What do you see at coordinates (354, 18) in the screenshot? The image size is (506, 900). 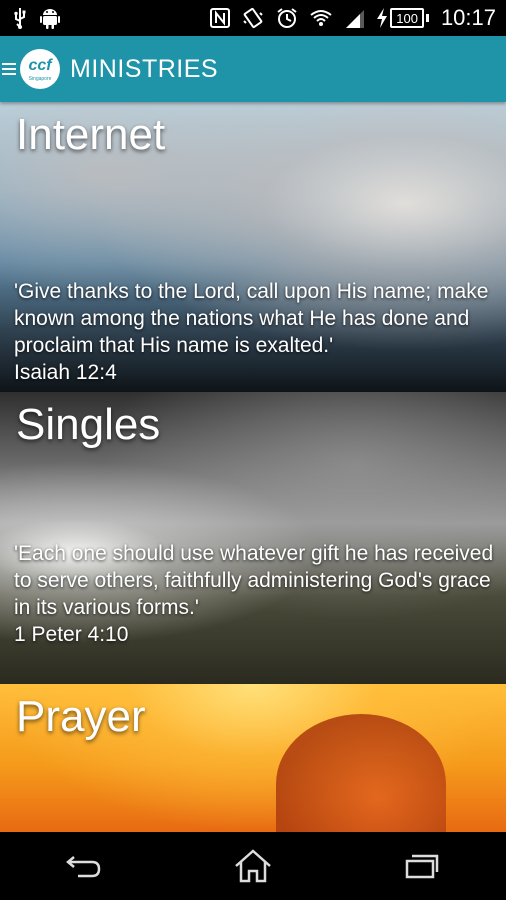 I see `signal-icon` at bounding box center [354, 18].